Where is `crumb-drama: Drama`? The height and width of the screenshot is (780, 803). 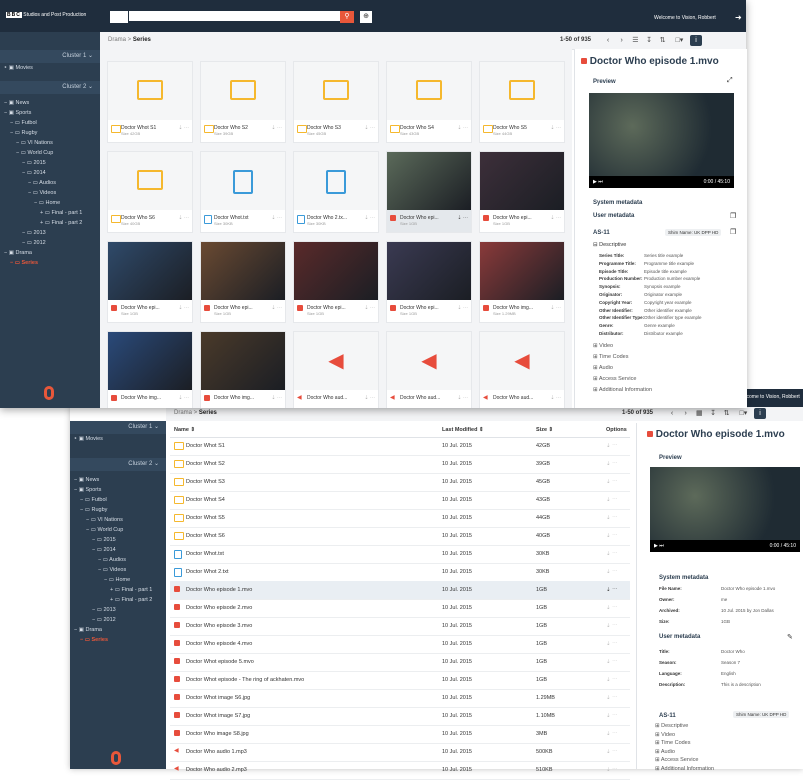 crumb-drama: Drama is located at coordinates (117, 40).